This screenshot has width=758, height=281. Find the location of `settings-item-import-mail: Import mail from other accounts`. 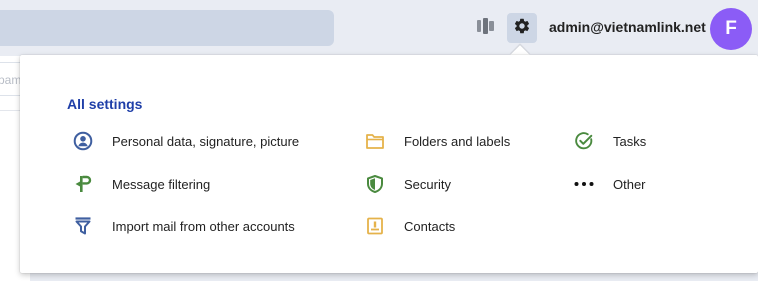

settings-item-import-mail: Import mail from other accounts is located at coordinates (183, 226).